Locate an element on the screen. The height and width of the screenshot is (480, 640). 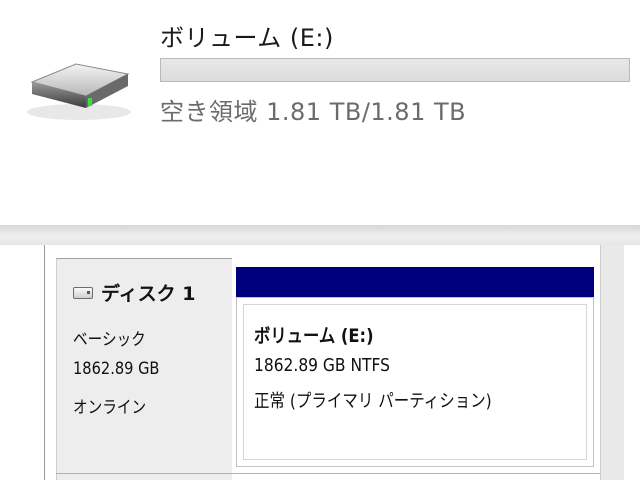
partition-name: ボリューム (E:) is located at coordinates (314, 336).